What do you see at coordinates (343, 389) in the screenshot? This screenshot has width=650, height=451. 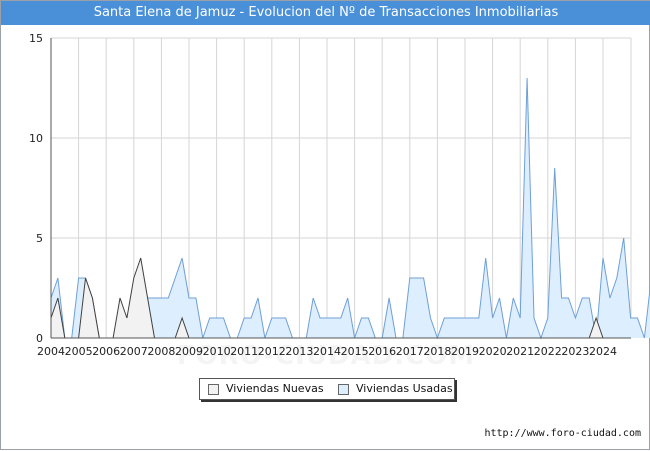 I see `legend-swatch-usadas` at bounding box center [343, 389].